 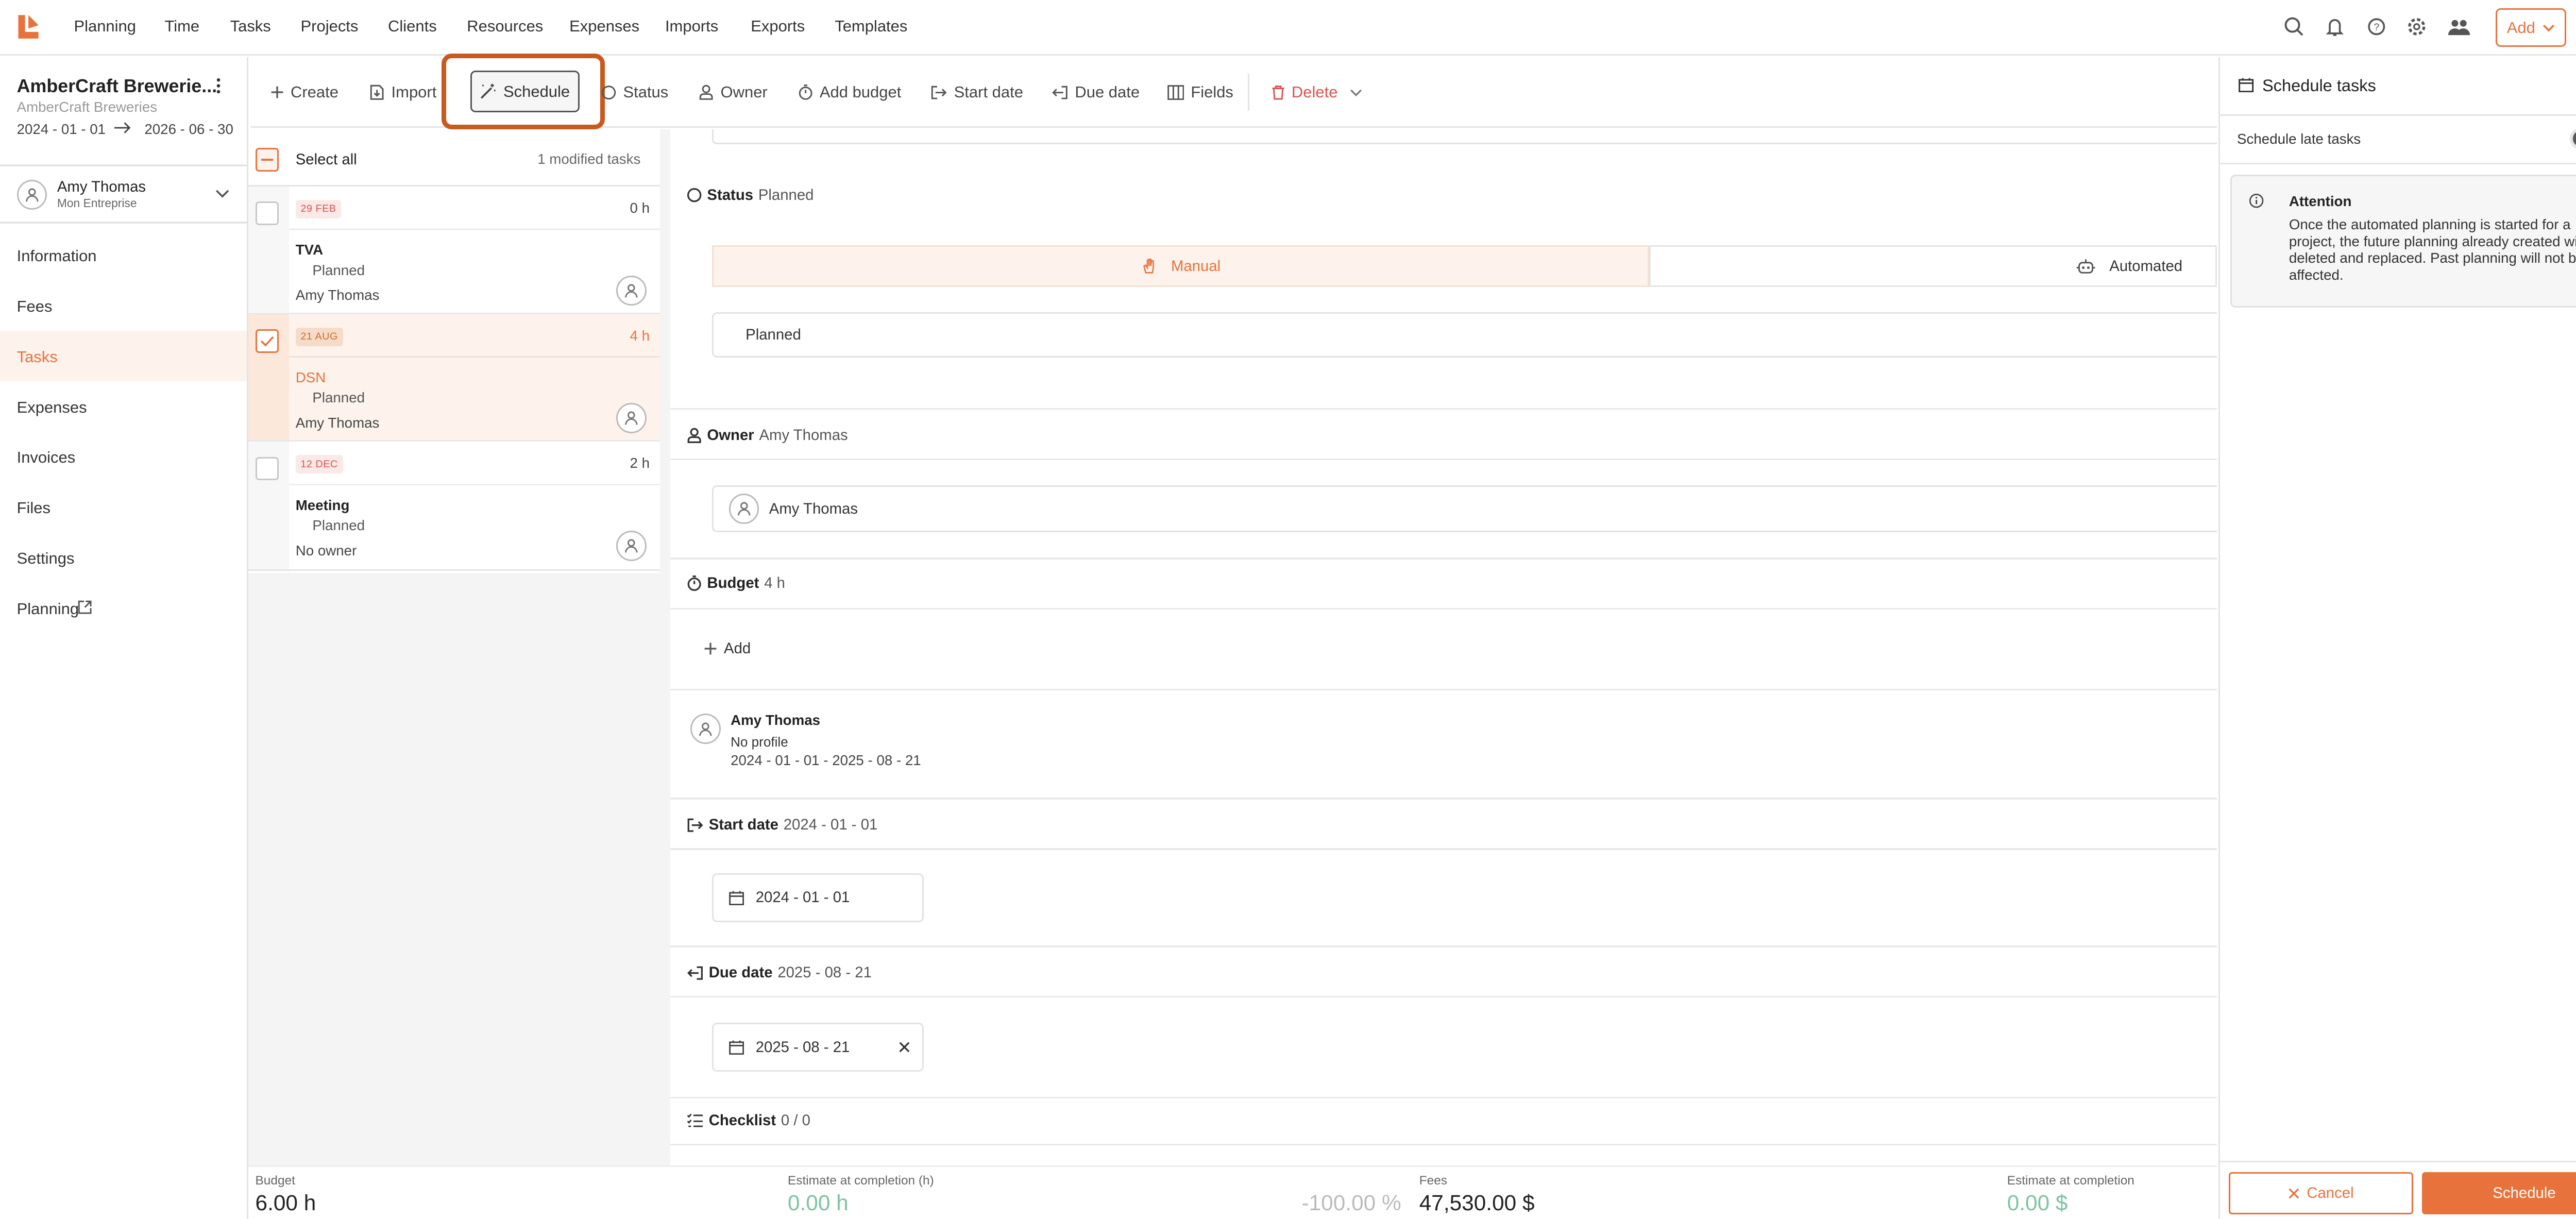 What do you see at coordinates (277, 92) in the screenshot?
I see `plus-icon` at bounding box center [277, 92].